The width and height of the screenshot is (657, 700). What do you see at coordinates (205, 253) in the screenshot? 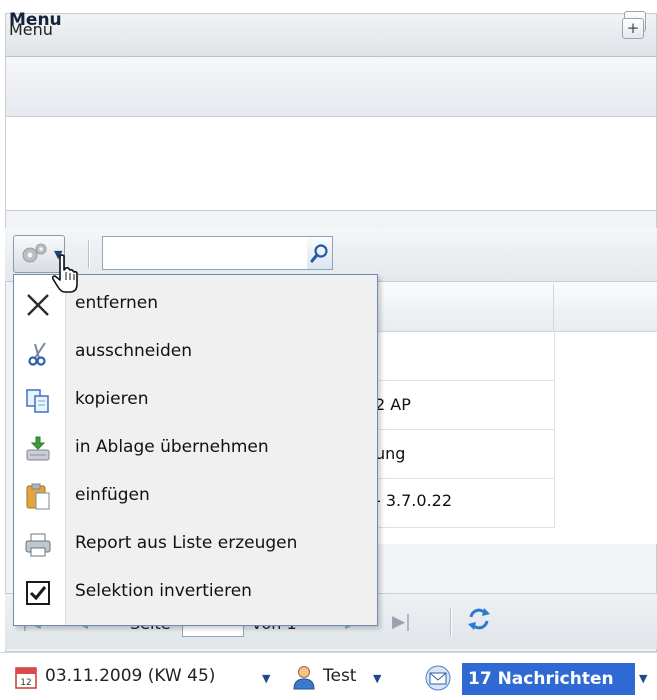
I see `search-input` at bounding box center [205, 253].